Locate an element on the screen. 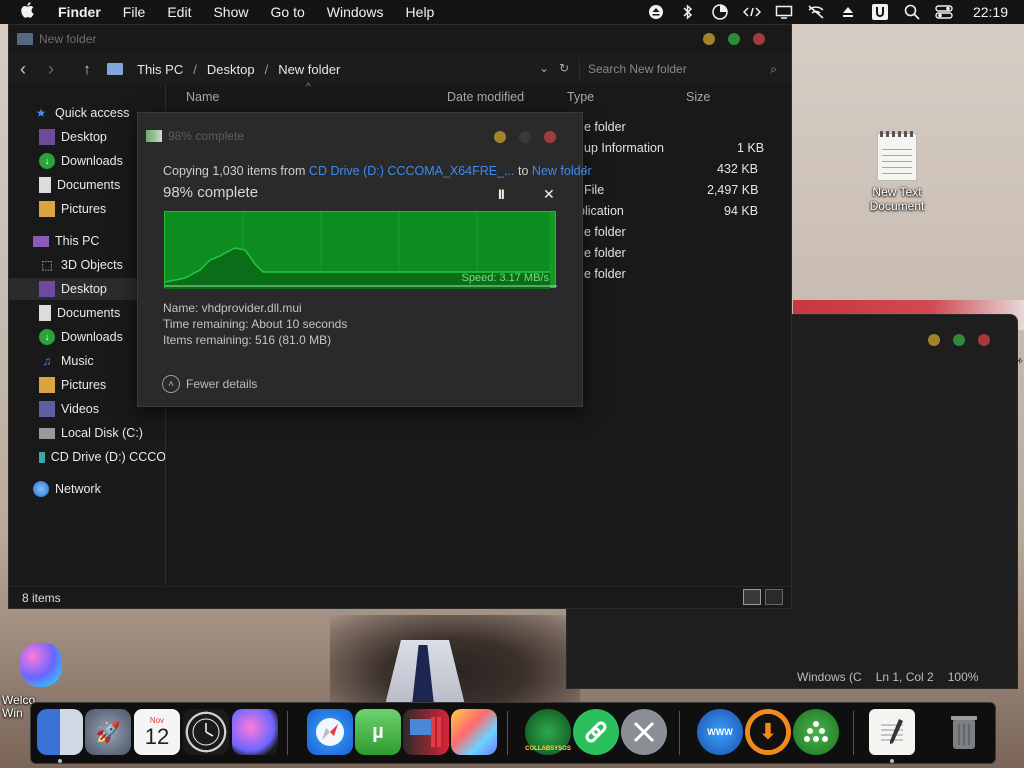 The image size is (1024, 768). fewer-details-button: ˄ Fewer details is located at coordinates (209, 384).